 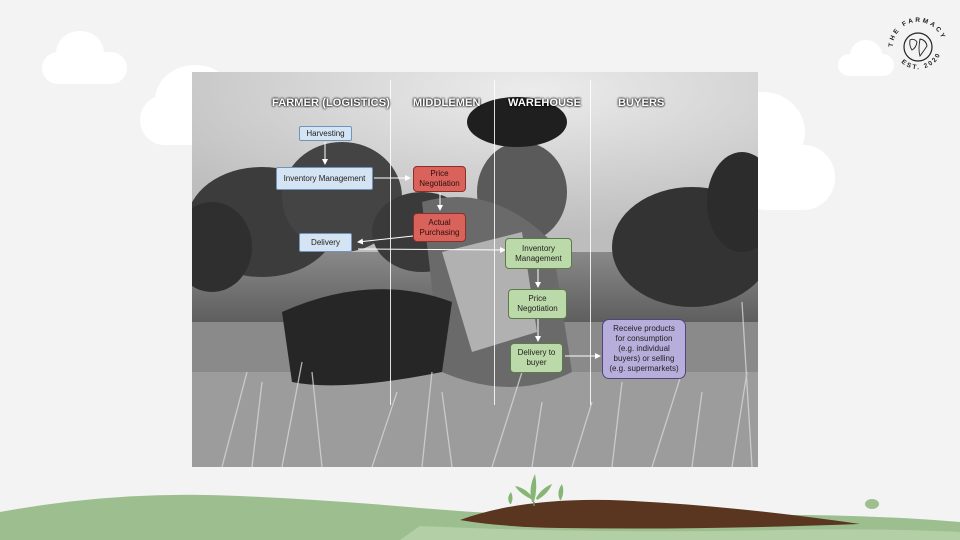 I want to click on logo-top-text: THE FARMACY, so click(x=916, y=32).